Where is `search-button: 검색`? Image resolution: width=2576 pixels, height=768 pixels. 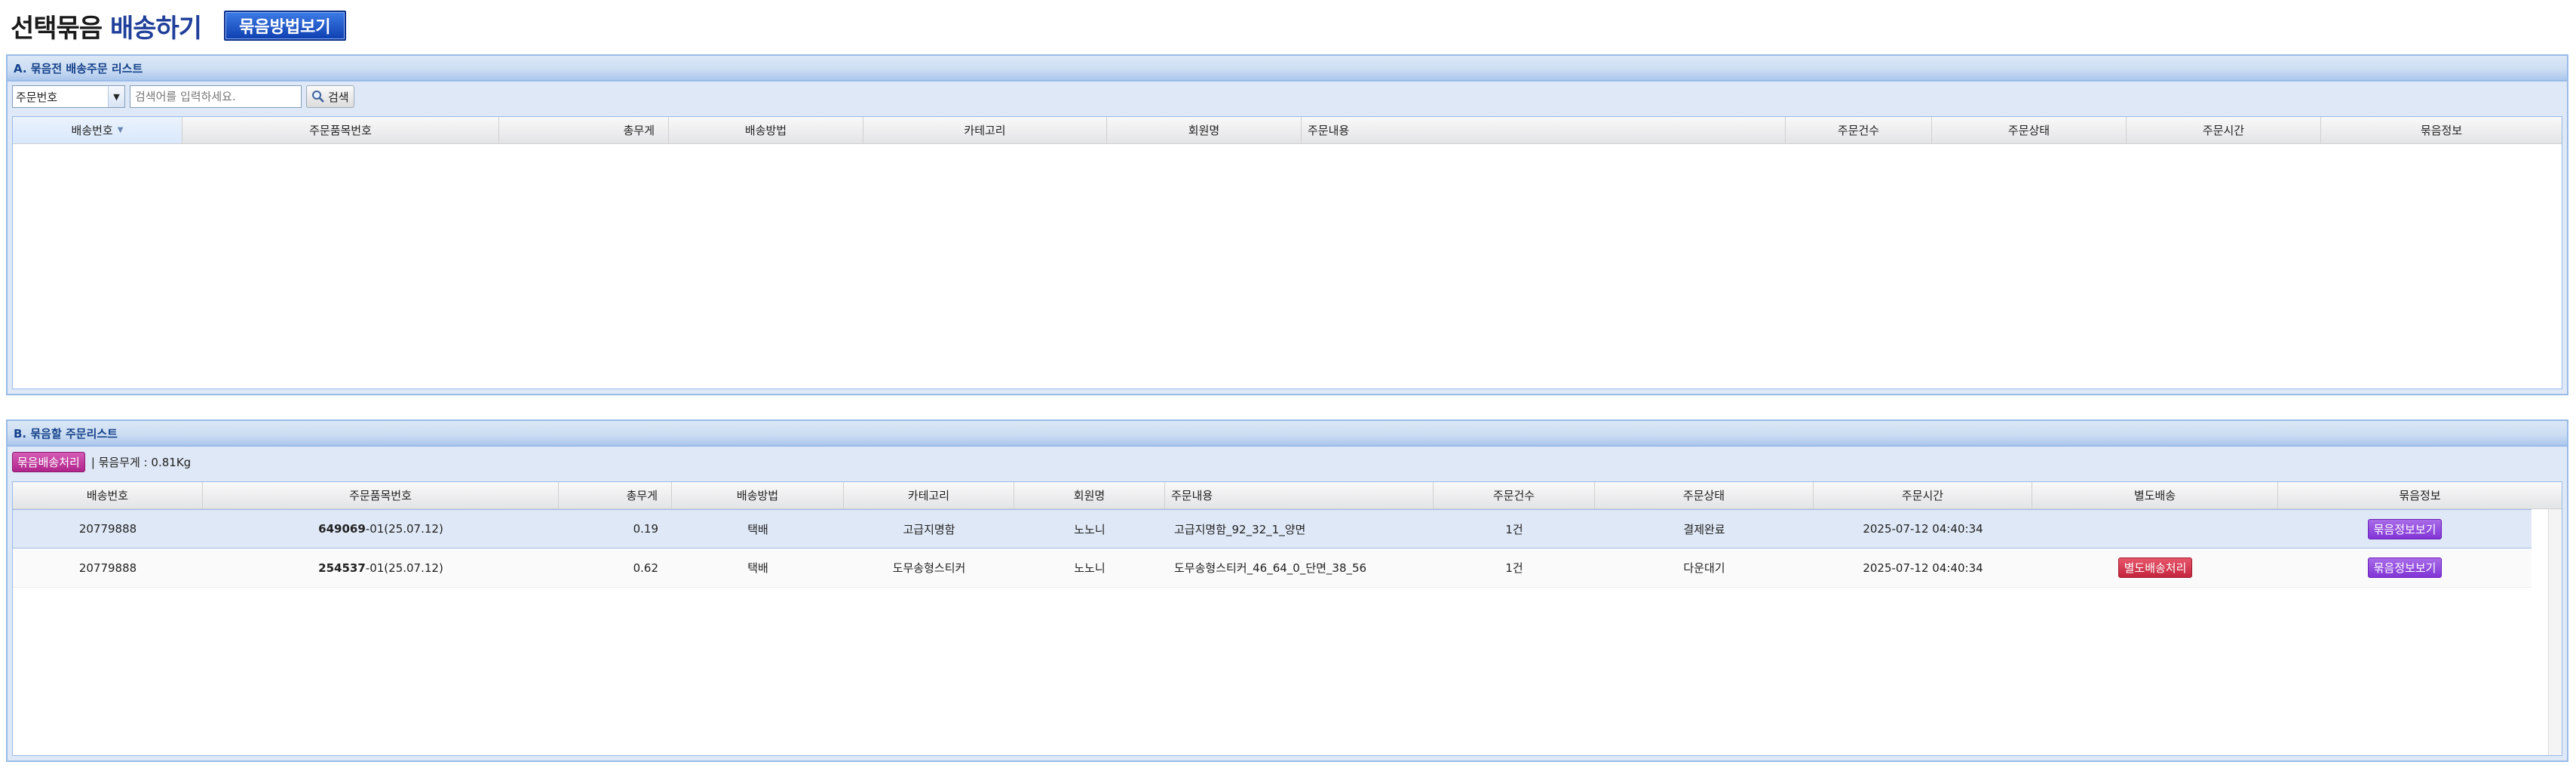
search-button: 검색 is located at coordinates (330, 96).